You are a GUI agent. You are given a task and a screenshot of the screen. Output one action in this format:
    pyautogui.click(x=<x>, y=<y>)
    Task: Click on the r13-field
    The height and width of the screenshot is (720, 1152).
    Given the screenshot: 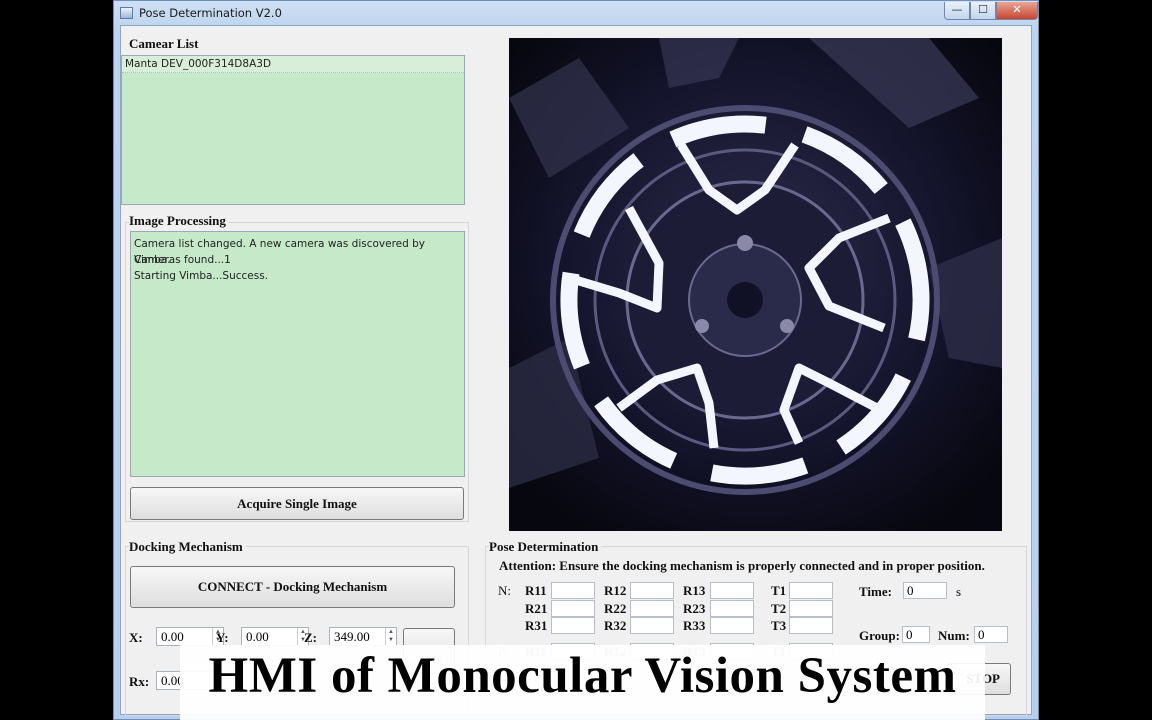 What is the action you would take?
    pyautogui.click(x=732, y=590)
    